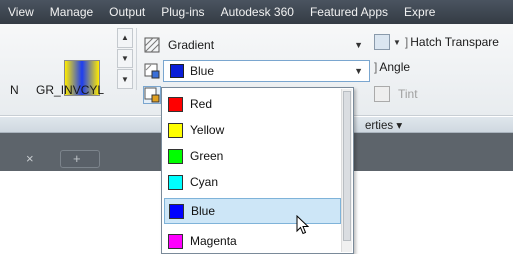 This screenshot has height=254, width=513. I want to click on transparency-row: ▼ ] Hatch Transpare, so click(436, 42).